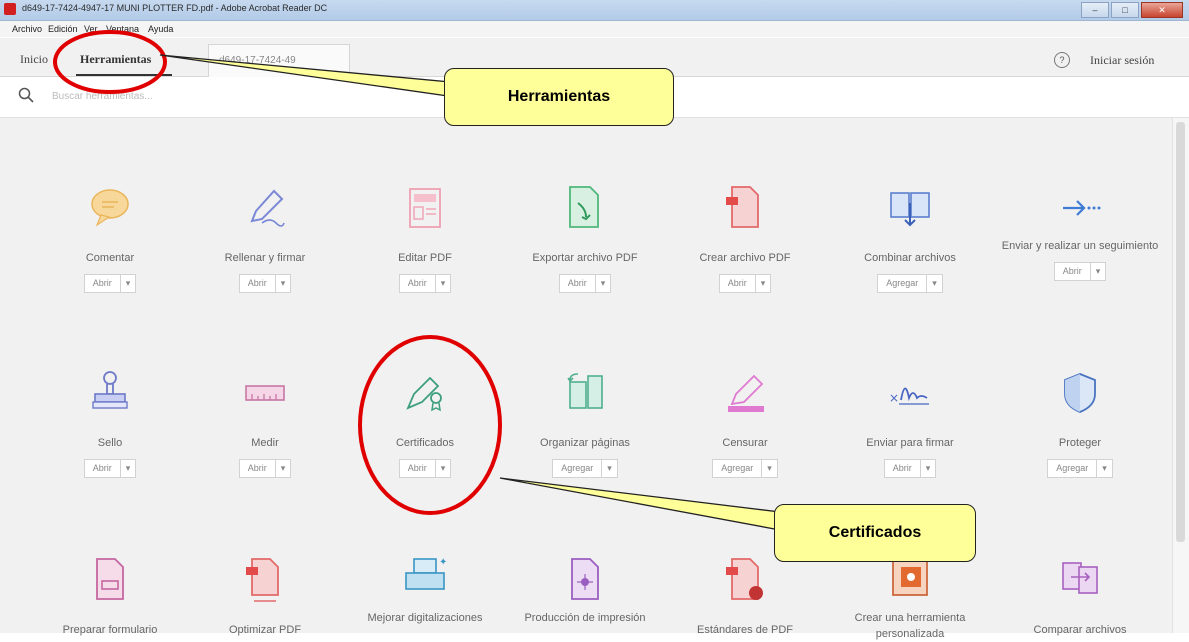 This screenshot has height=642, width=1189. What do you see at coordinates (1080, 443) in the screenshot?
I see `tool-label: Proteger` at bounding box center [1080, 443].